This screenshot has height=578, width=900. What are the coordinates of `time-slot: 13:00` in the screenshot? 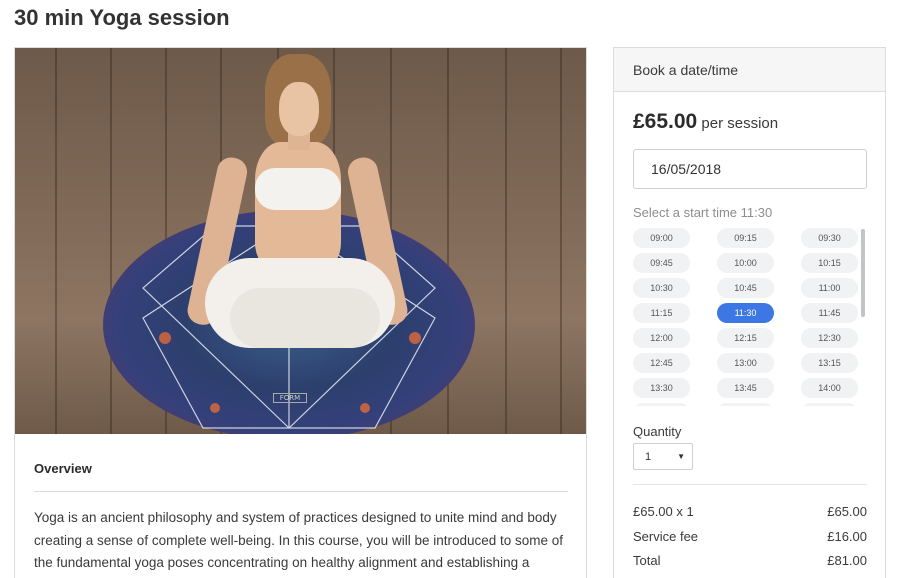 It's located at (745, 363).